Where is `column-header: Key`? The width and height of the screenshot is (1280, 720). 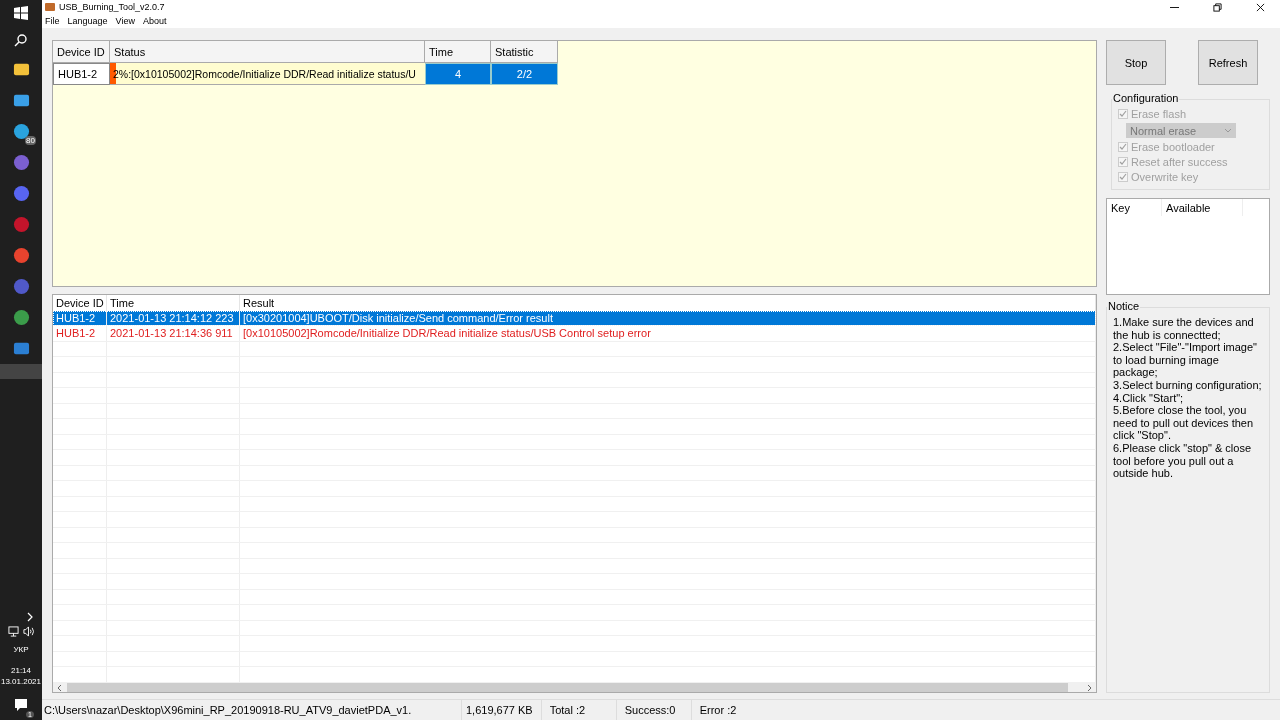 column-header: Key is located at coordinates (1134, 207).